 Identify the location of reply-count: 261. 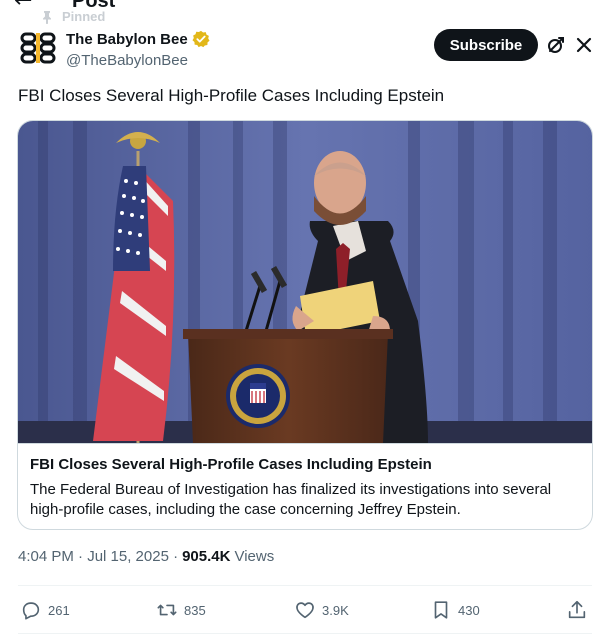
(59, 610).